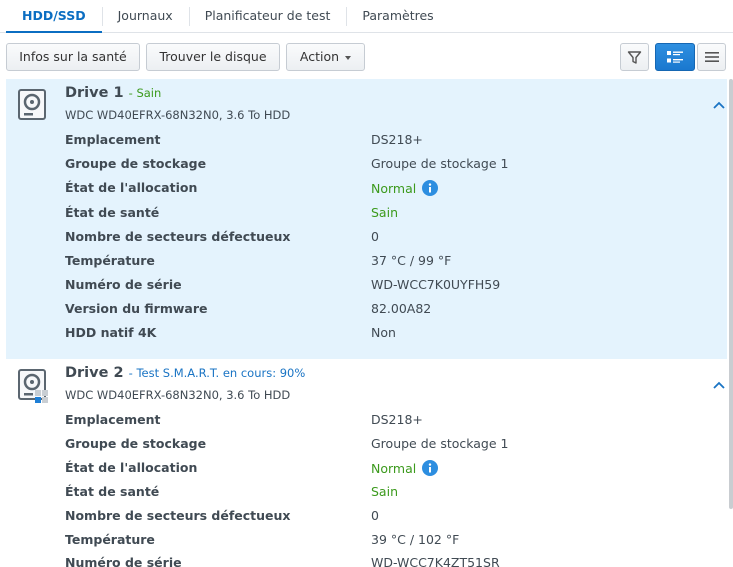 The image size is (733, 567). I want to click on drive-title: Drive 2 - Test S.M.A.R.T. en cours: 90%, so click(185, 373).